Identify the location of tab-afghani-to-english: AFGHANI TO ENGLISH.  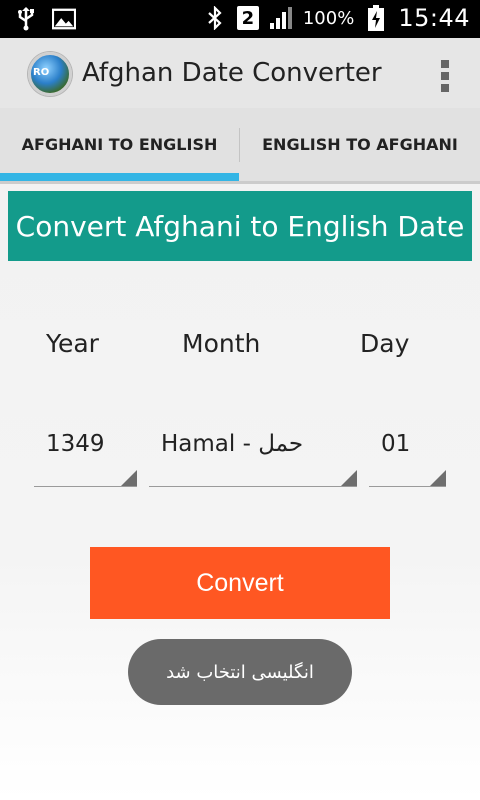
(119, 144).